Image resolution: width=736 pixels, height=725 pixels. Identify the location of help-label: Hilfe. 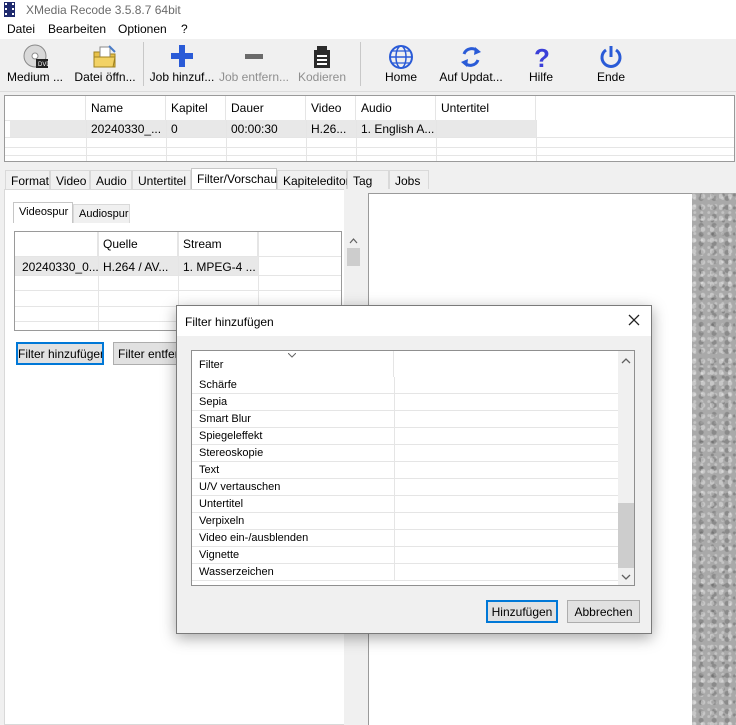
(540, 77).